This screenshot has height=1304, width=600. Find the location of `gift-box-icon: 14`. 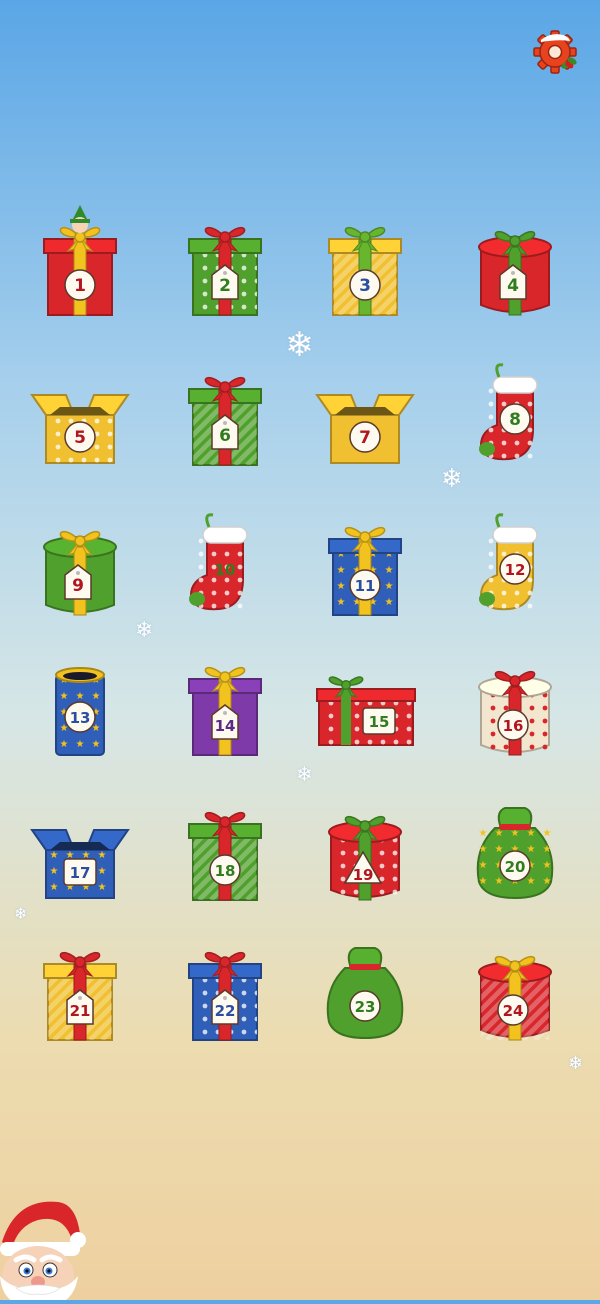

gift-box-icon: 14 is located at coordinates (225, 711).